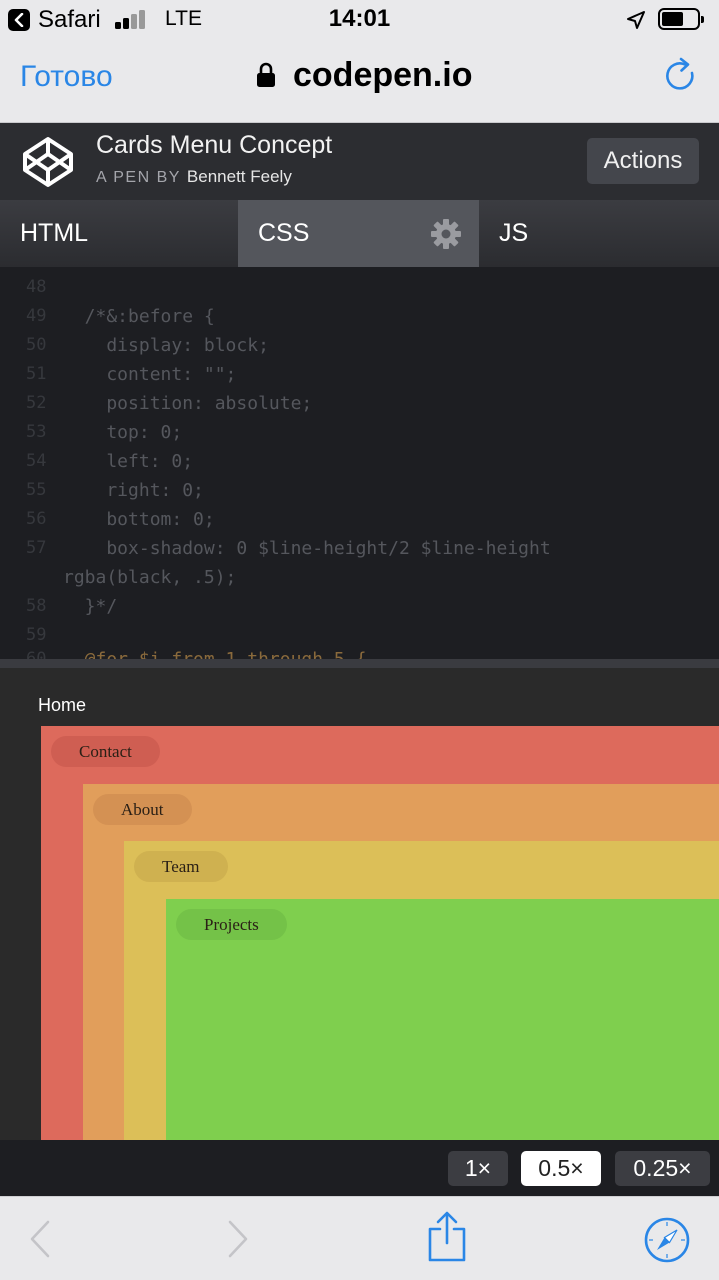  Describe the element at coordinates (66, 77) in the screenshot. I see `done-button: Готово` at that location.